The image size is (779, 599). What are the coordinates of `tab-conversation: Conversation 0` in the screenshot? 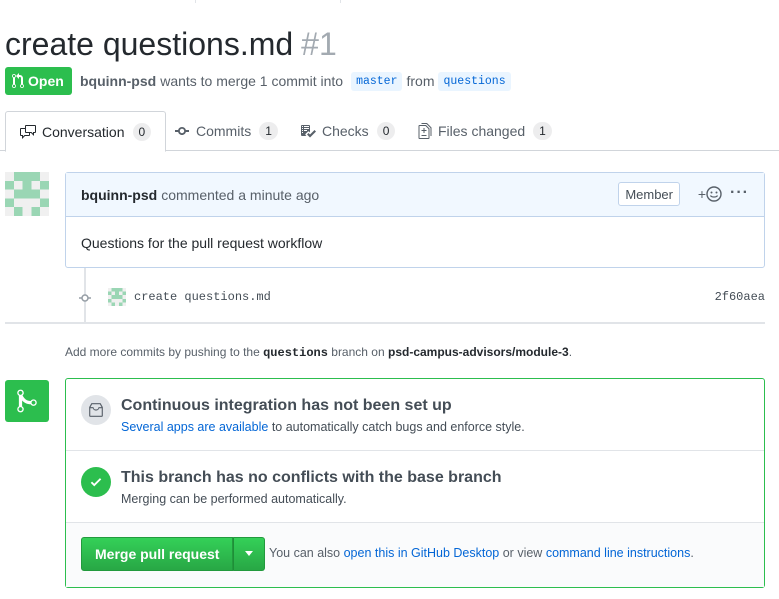 It's located at (86, 131).